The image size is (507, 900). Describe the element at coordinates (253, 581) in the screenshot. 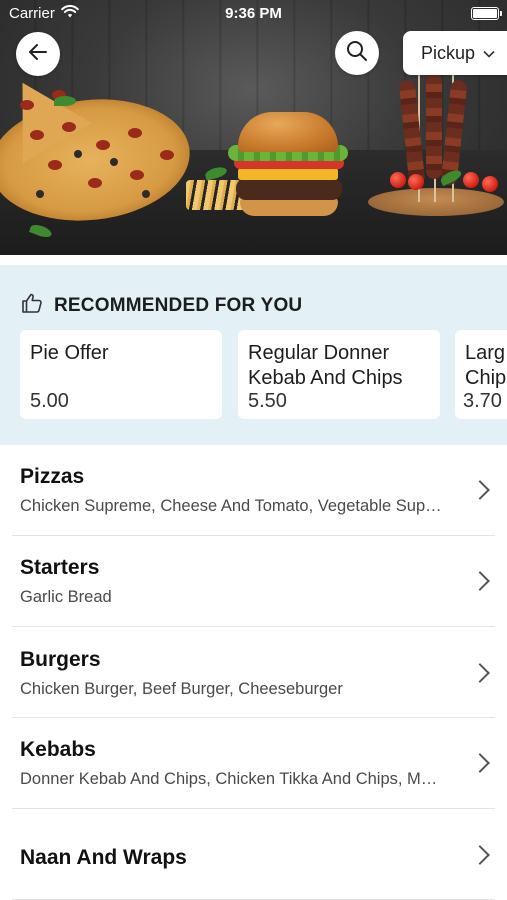

I see `category-row-starters: Starters Garlic Bread` at that location.